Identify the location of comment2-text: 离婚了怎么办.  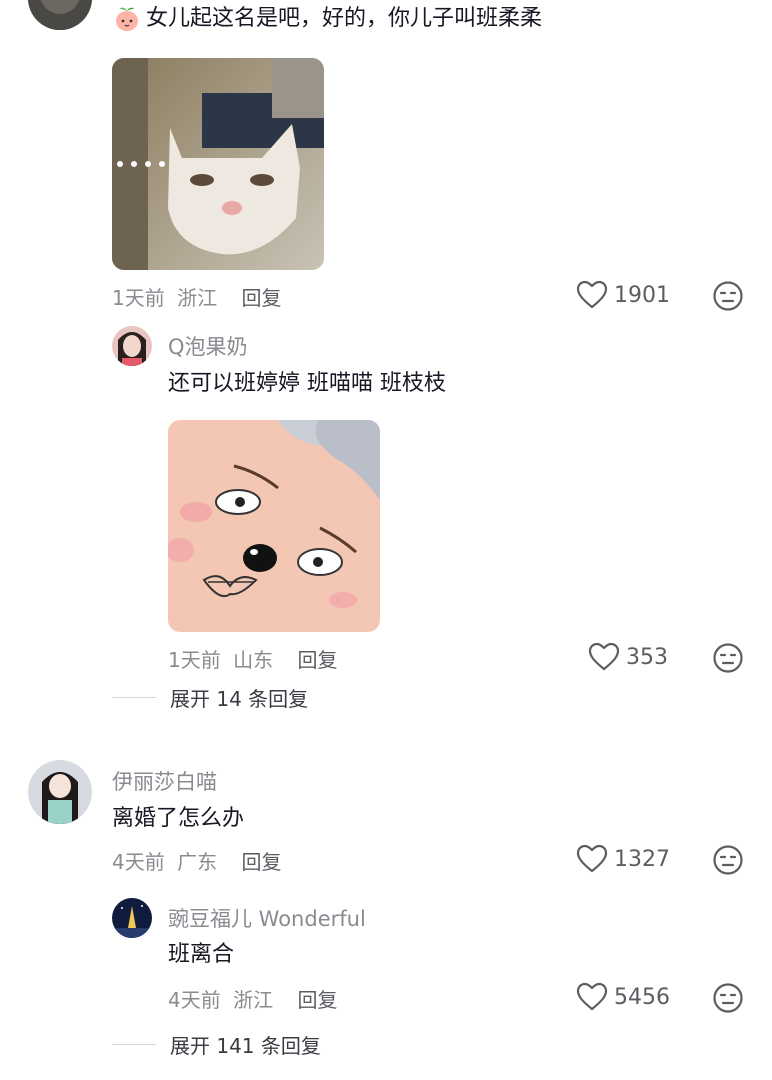
(178, 818).